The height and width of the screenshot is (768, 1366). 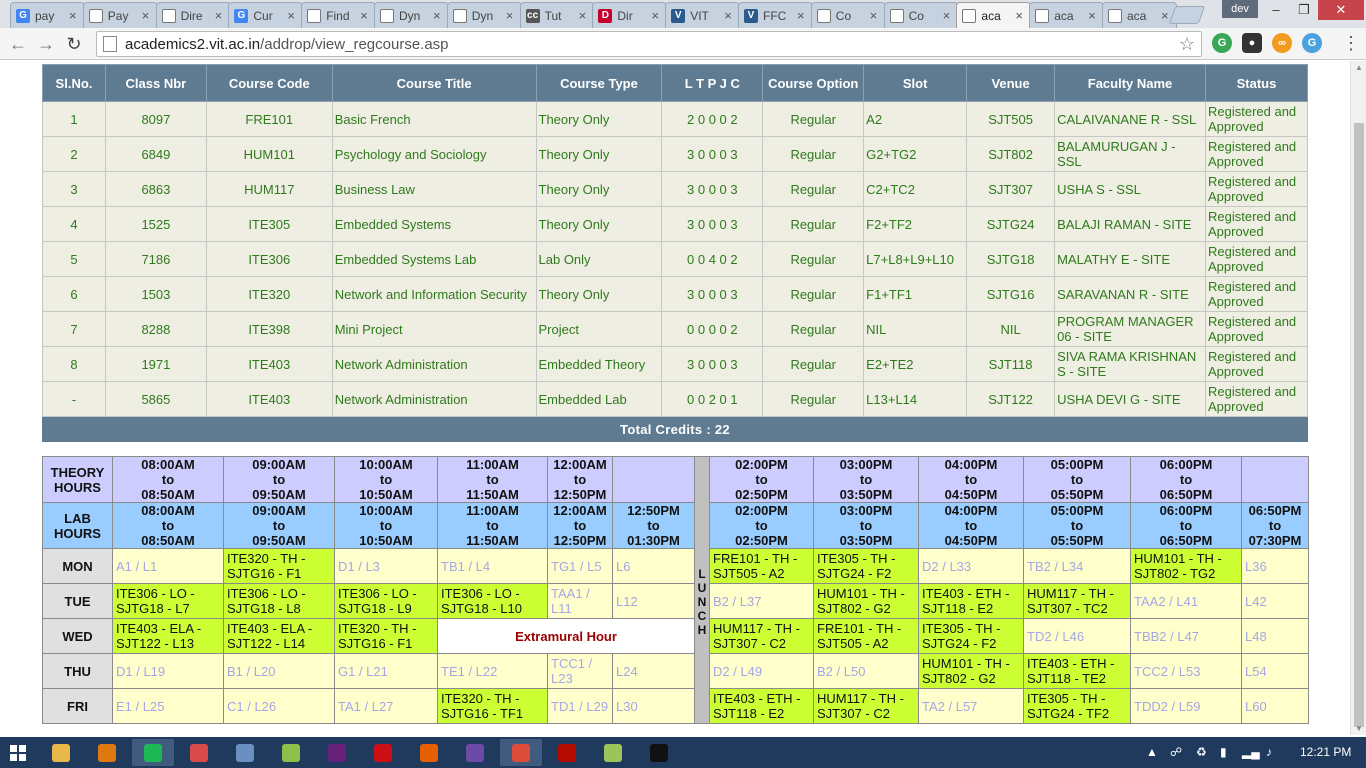 I want to click on start-button, so click(x=18, y=752).